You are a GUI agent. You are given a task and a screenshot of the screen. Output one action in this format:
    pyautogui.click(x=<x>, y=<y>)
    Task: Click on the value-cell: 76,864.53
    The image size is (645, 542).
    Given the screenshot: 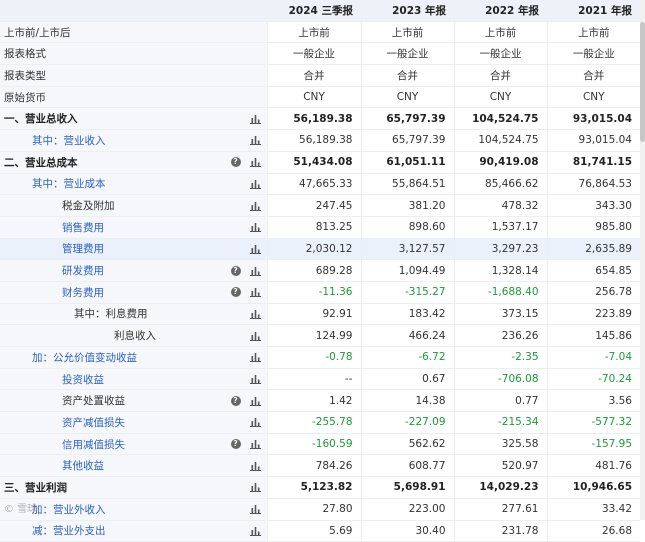 What is the action you would take?
    pyautogui.click(x=593, y=184)
    